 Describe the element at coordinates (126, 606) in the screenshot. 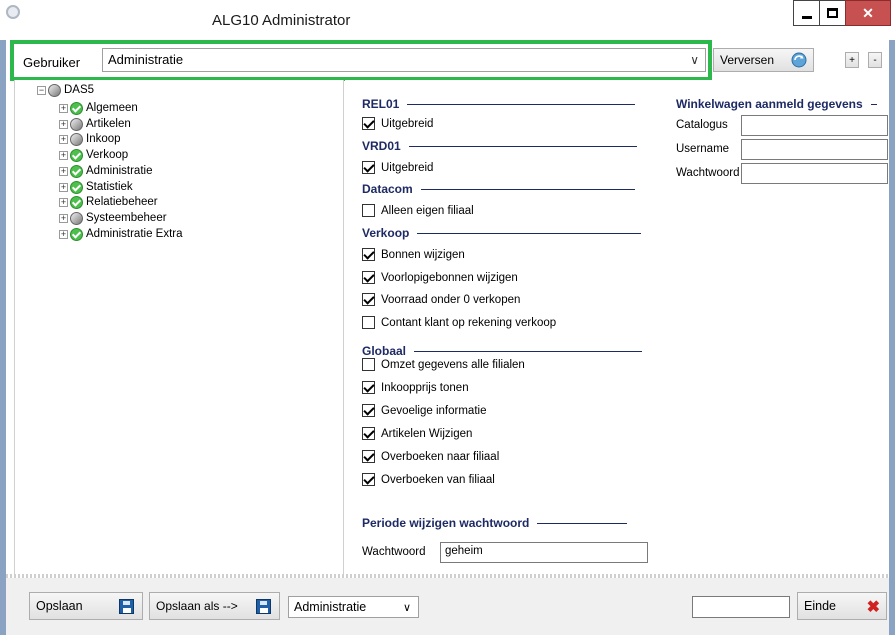

I see `save-icon` at that location.